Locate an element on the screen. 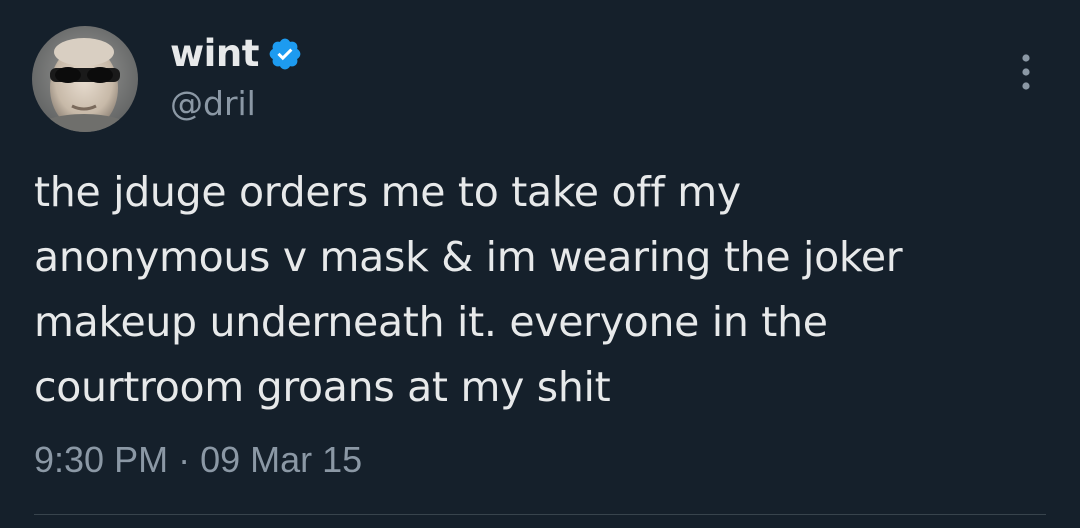 The image size is (1080, 528). avatar is located at coordinates (85, 79).